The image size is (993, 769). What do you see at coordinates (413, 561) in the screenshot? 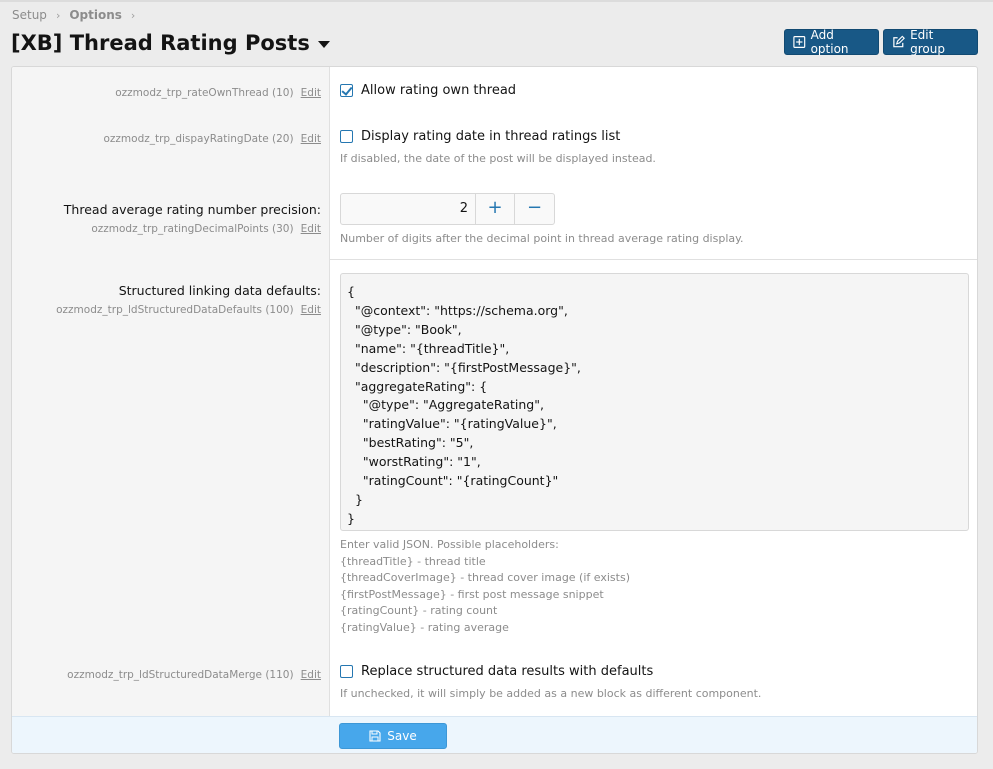
I see `hint-line: {threadTitle} - thread title` at bounding box center [413, 561].